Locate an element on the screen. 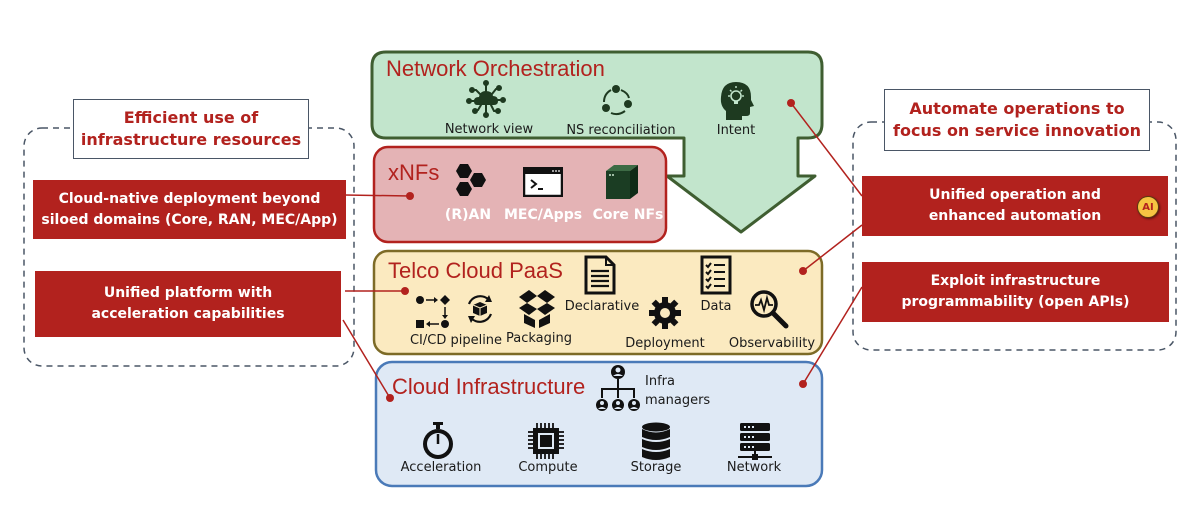  chip-icon is located at coordinates (546, 441).